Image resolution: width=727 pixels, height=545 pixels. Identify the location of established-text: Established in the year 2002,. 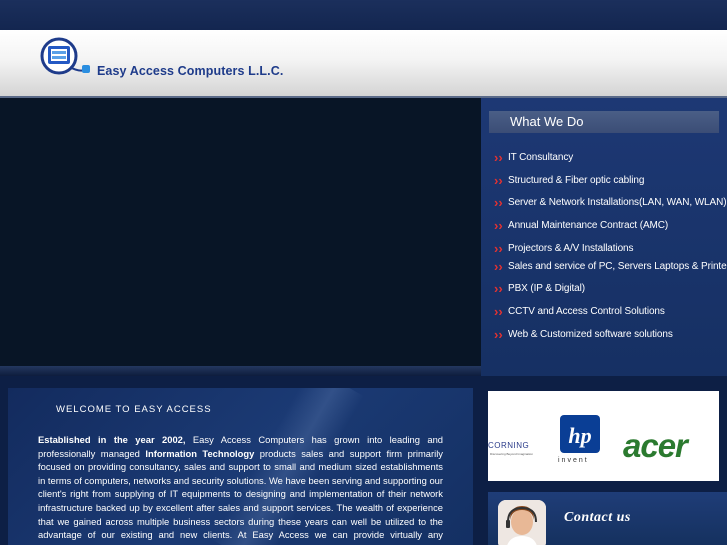
(112, 439).